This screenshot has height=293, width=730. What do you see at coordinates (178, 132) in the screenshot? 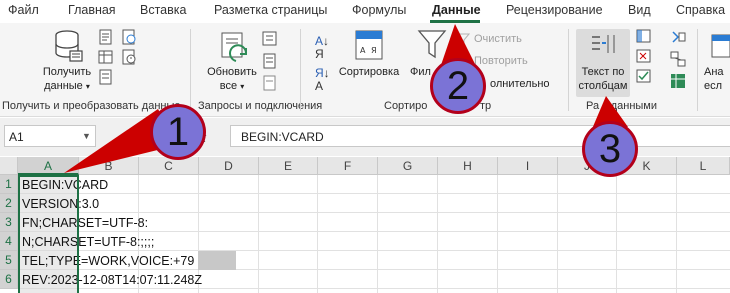
I see `annotation-badge-1: 1` at bounding box center [178, 132].